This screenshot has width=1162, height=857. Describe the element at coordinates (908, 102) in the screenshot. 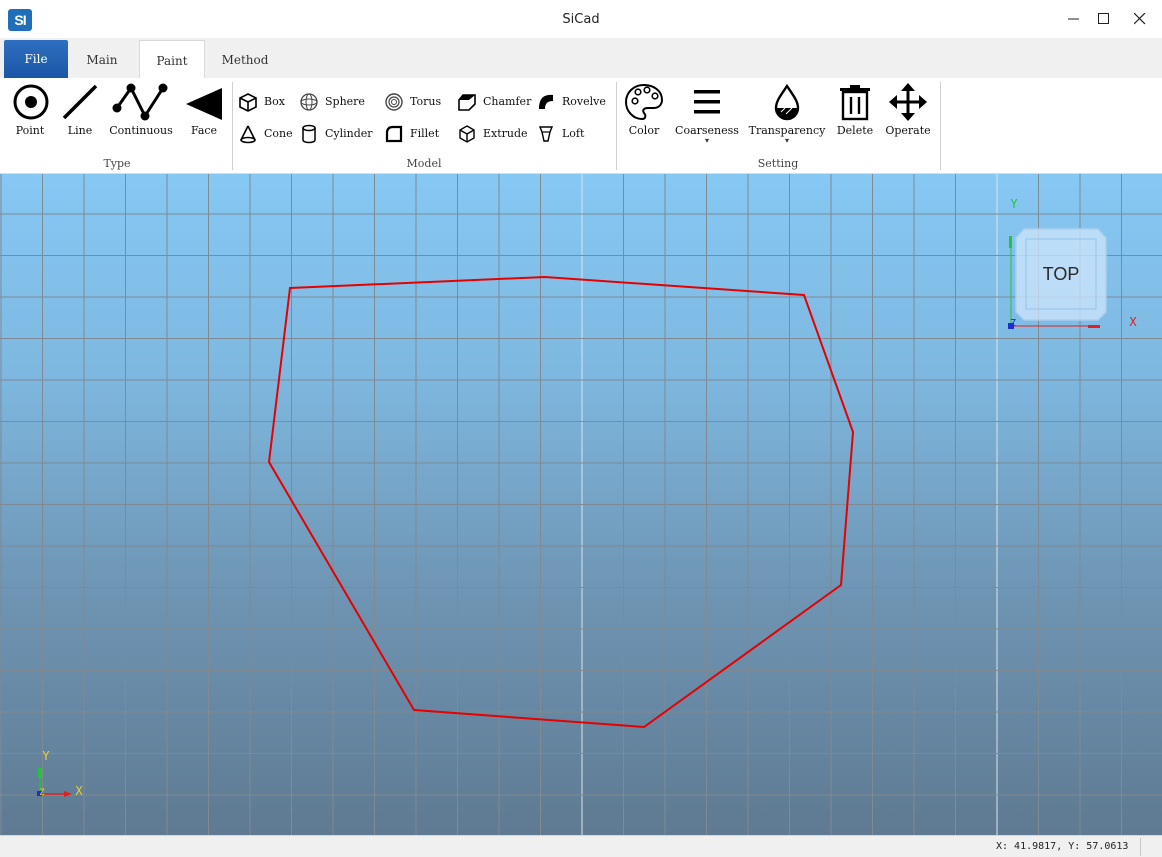

I see `move-arrows-icon` at that location.